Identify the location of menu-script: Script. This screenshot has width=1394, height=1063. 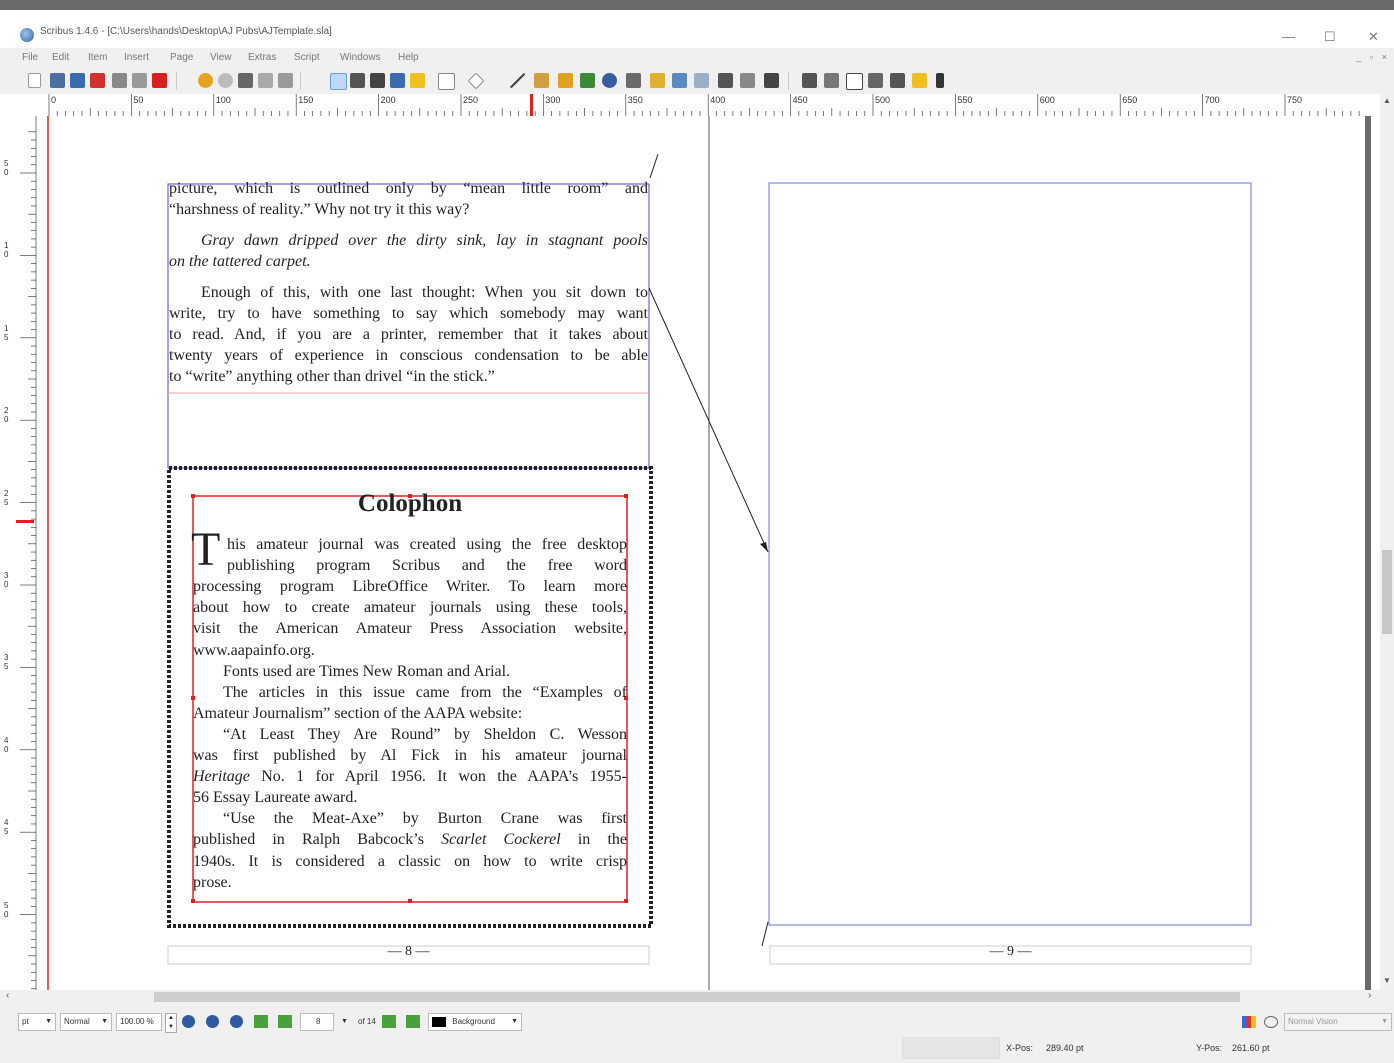
(307, 57).